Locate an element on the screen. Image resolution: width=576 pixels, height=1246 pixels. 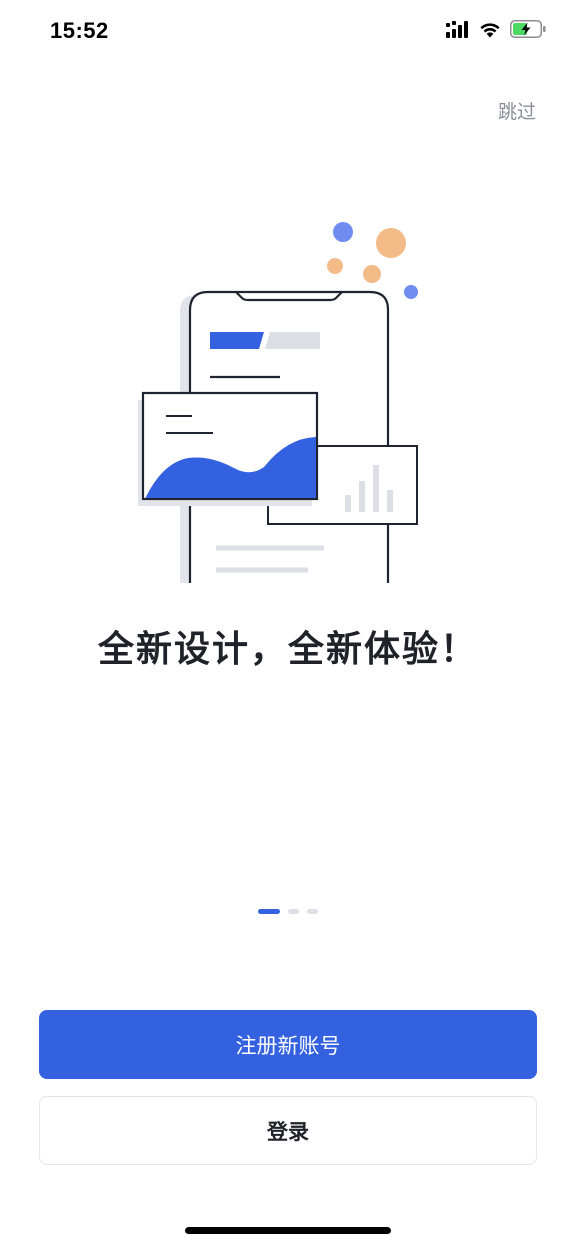
status-icons is located at coordinates (496, 29).